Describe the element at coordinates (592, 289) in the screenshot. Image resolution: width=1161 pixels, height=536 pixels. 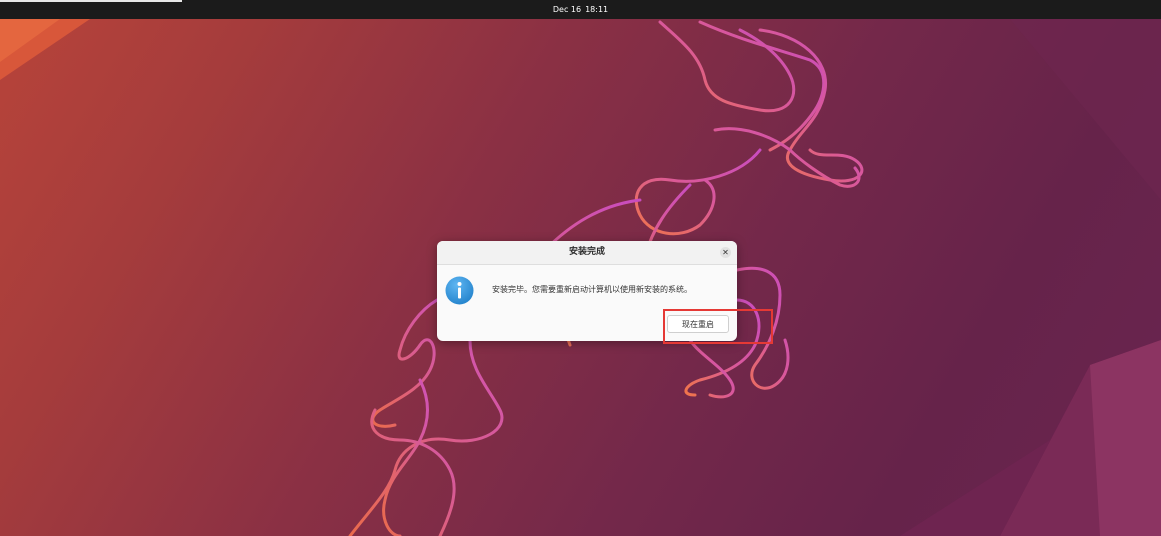
I see `dialog-message: 安装完毕。您需要重新启动计算机以使用新安装的系统。` at that location.